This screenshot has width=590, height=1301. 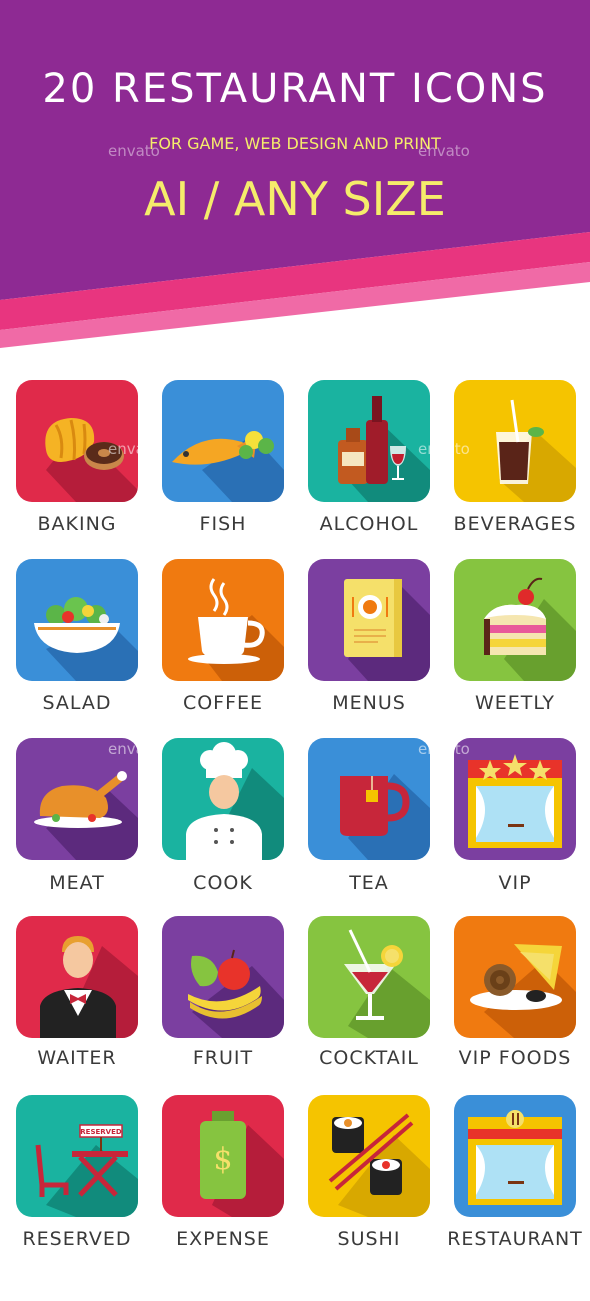 I want to click on icon-label: SALAD, so click(x=77, y=703).